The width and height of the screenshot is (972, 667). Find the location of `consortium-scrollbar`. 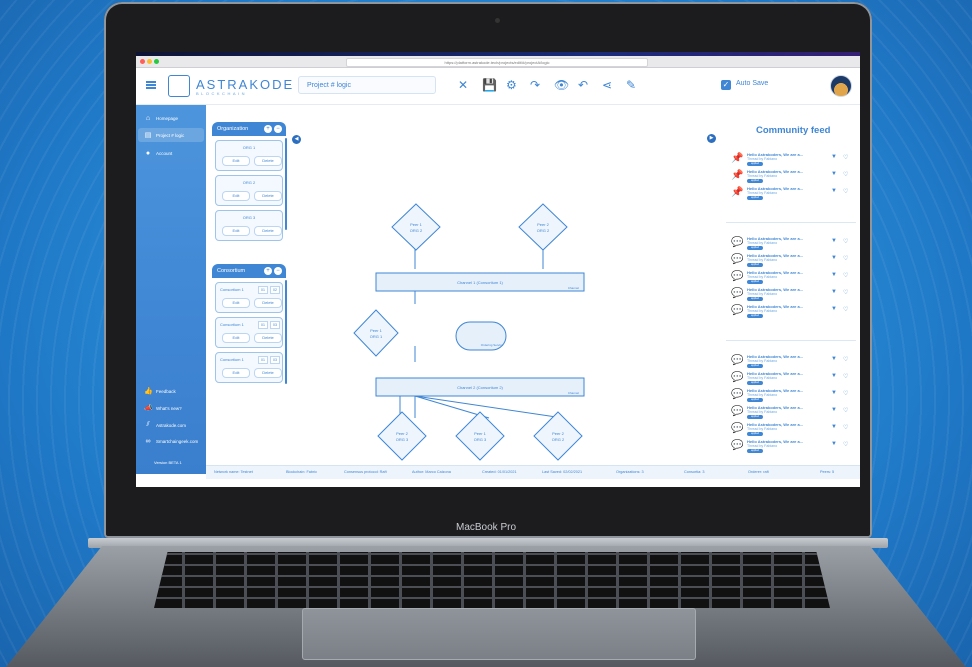

consortium-scrollbar is located at coordinates (286, 332).